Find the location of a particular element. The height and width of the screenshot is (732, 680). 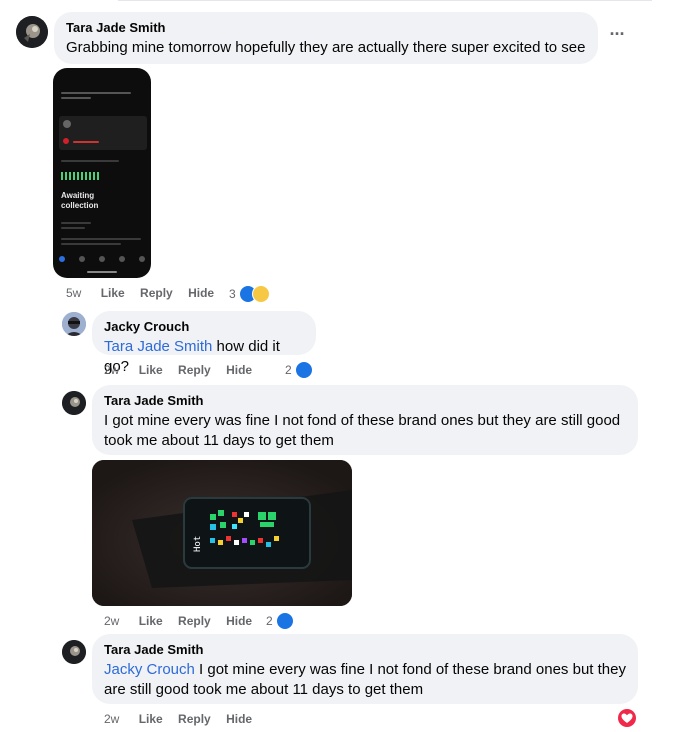

avatar-jacky-crouch is located at coordinates (74, 324).